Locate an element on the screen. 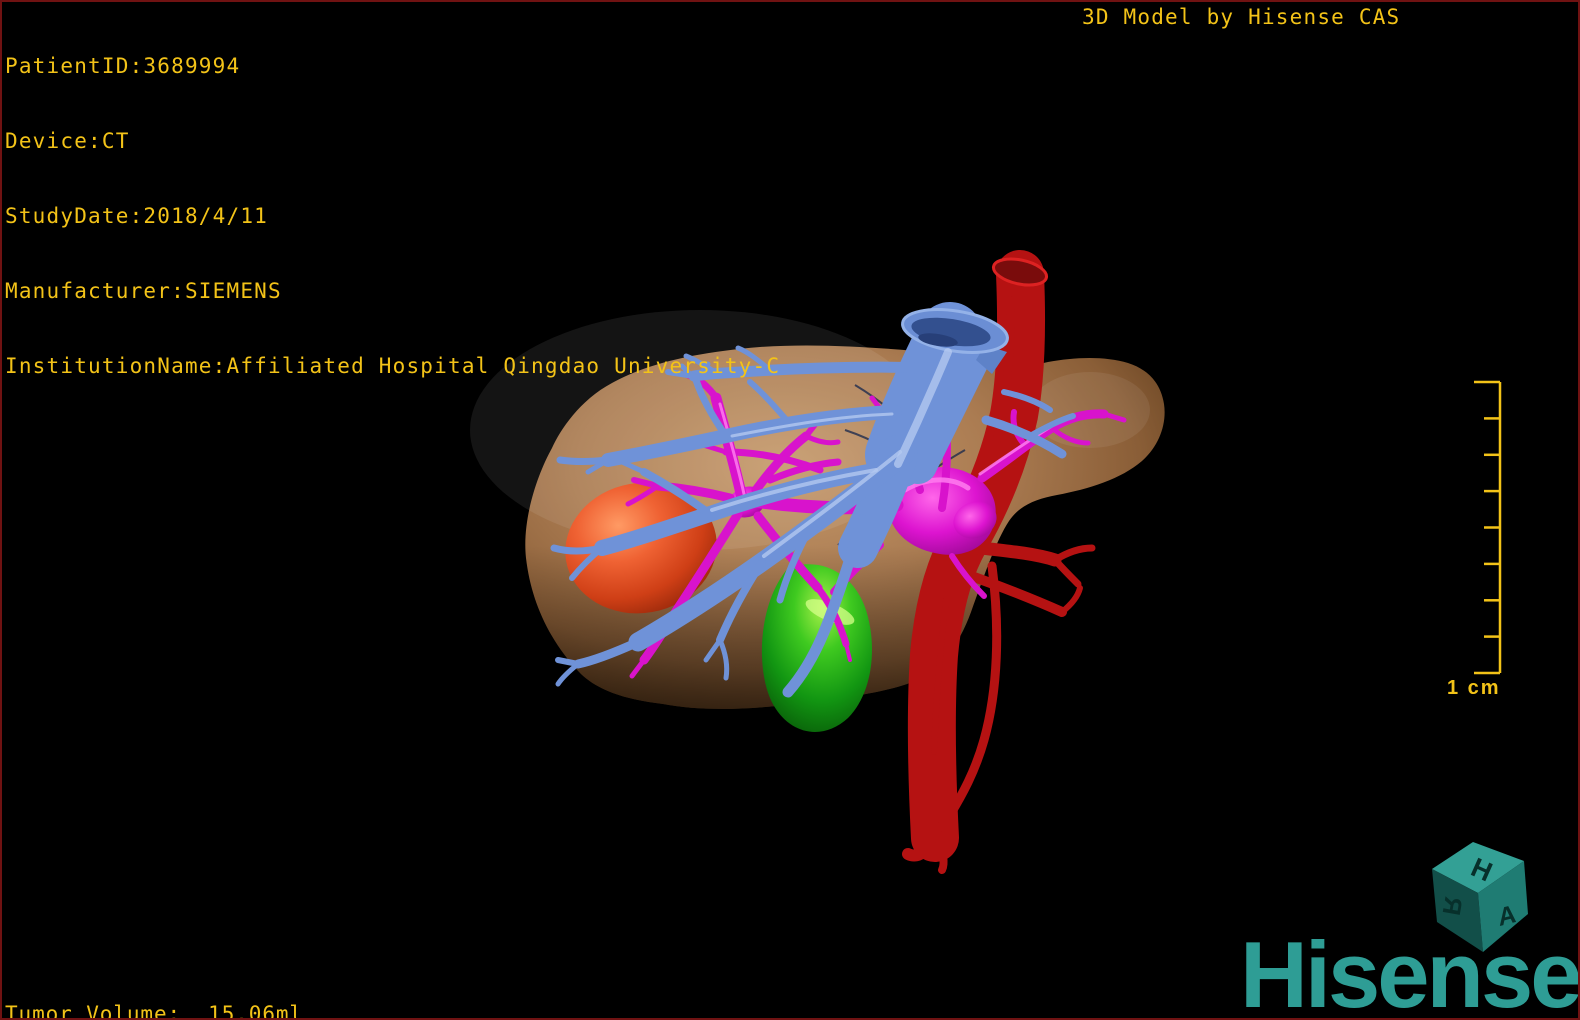 The width and height of the screenshot is (1580, 1020). cube-letter-right: A is located at coordinates (1507, 916).